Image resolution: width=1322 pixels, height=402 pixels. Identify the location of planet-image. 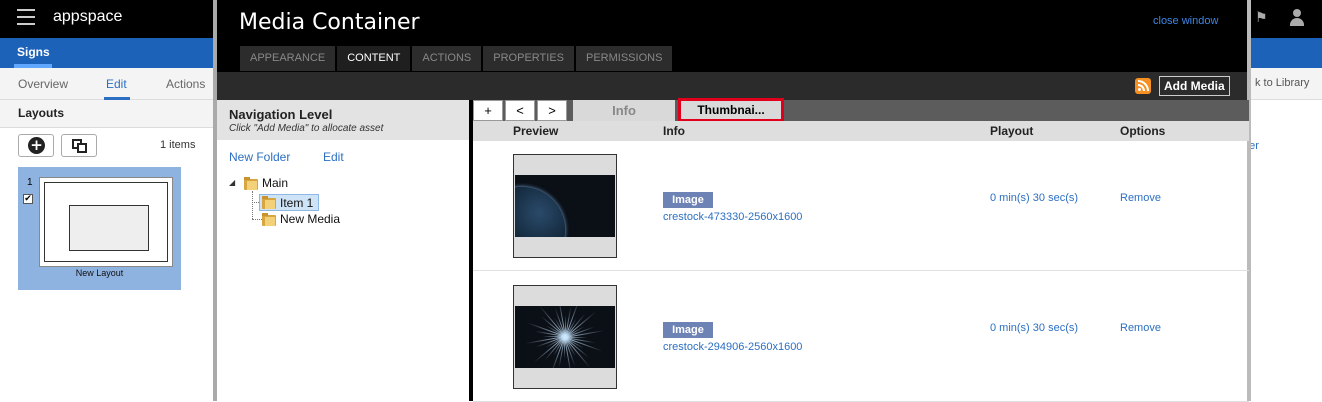
(540, 212).